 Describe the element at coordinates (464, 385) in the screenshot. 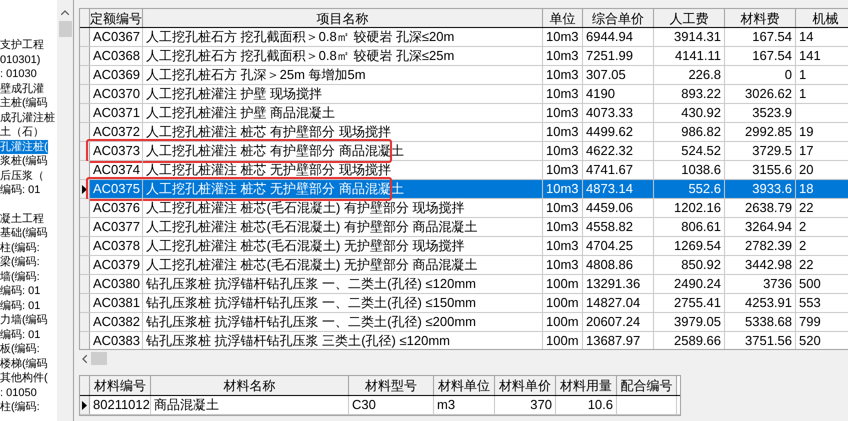

I see `column-header: 材料单位` at that location.